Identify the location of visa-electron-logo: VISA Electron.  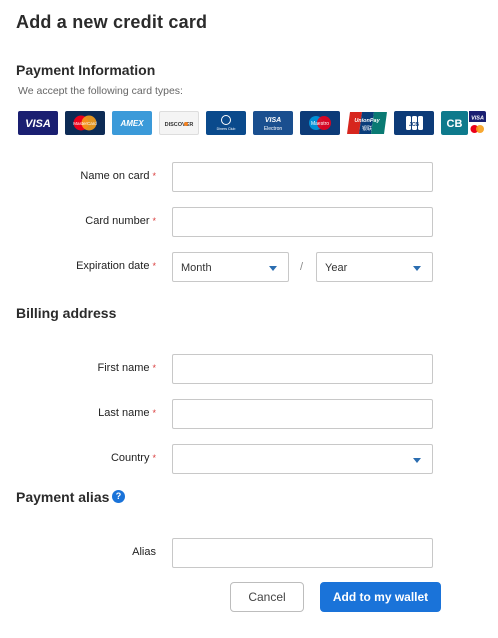
(273, 123).